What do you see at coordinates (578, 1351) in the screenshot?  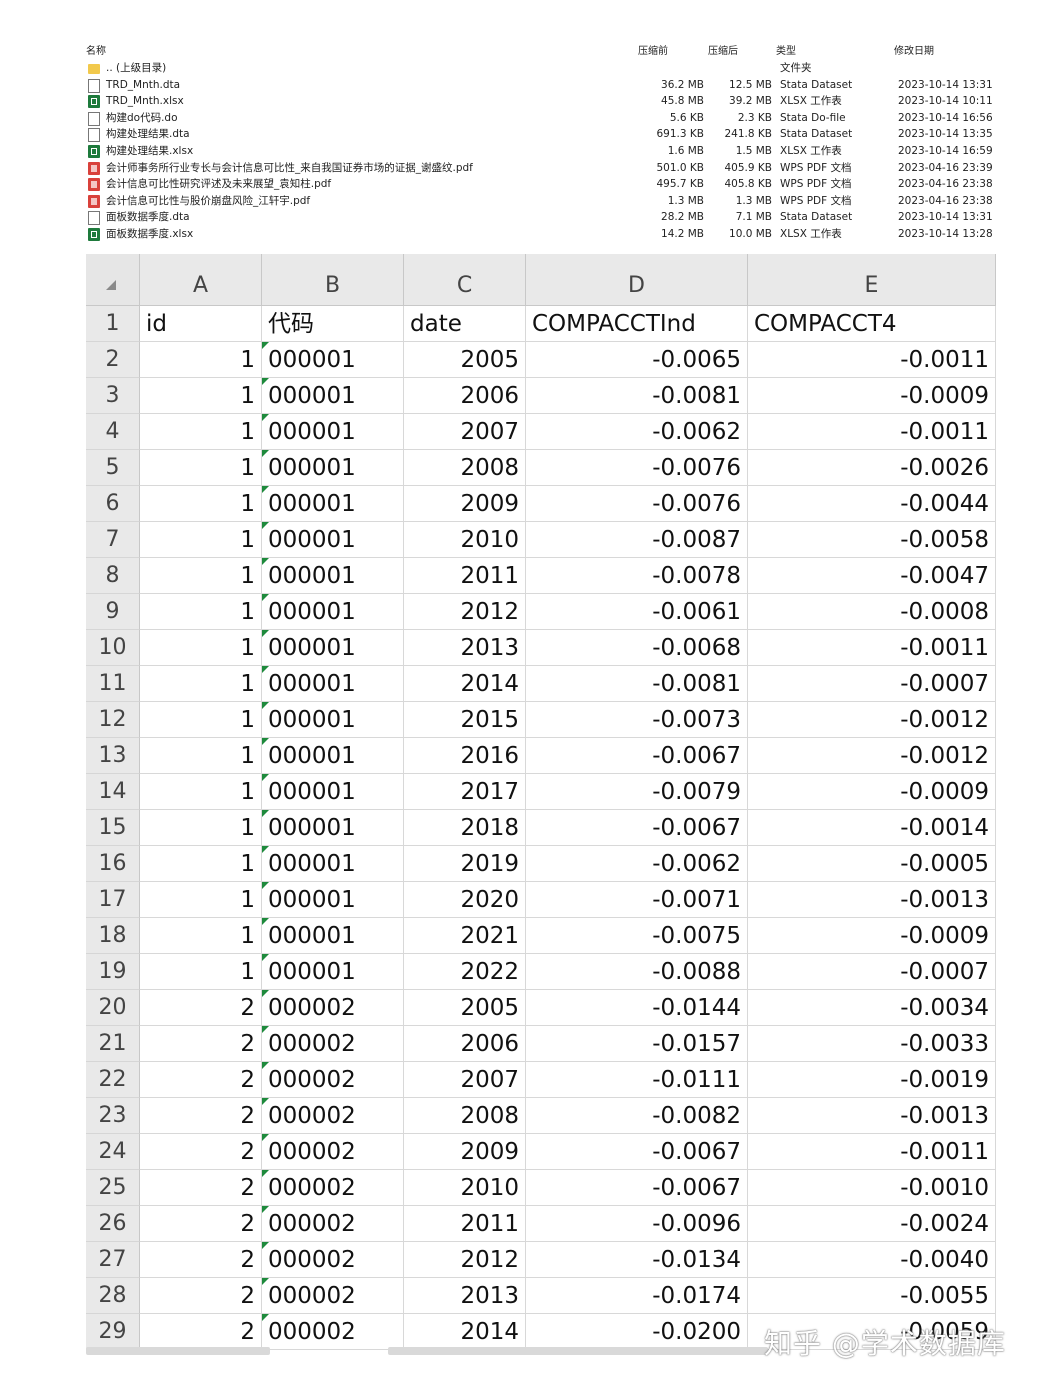 I see `horizontal-scrollbar-thumb` at bounding box center [578, 1351].